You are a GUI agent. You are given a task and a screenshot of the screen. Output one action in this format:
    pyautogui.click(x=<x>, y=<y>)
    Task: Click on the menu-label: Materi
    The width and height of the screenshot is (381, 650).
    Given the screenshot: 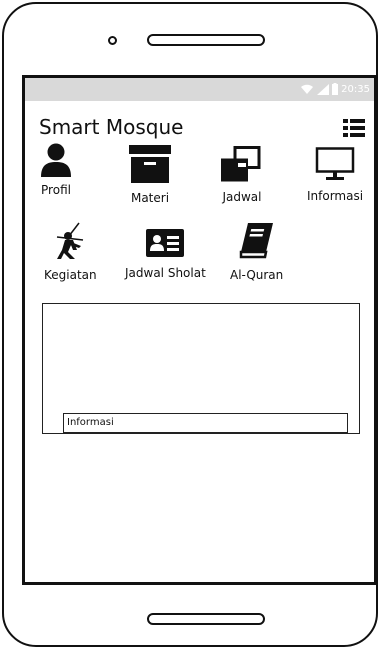 What is the action you would take?
    pyautogui.click(x=150, y=198)
    